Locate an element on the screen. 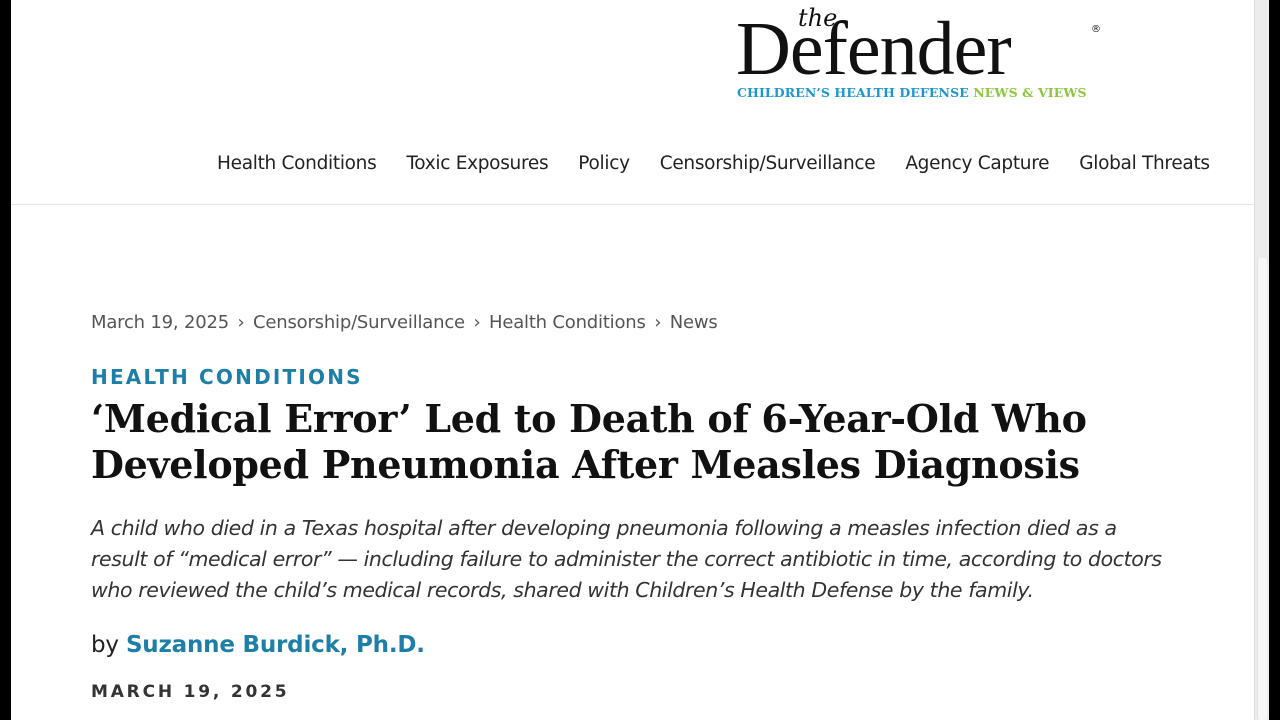 This screenshot has height=720, width=1280. tagline-part2: NEWS & VIEWS is located at coordinates (1030, 92).